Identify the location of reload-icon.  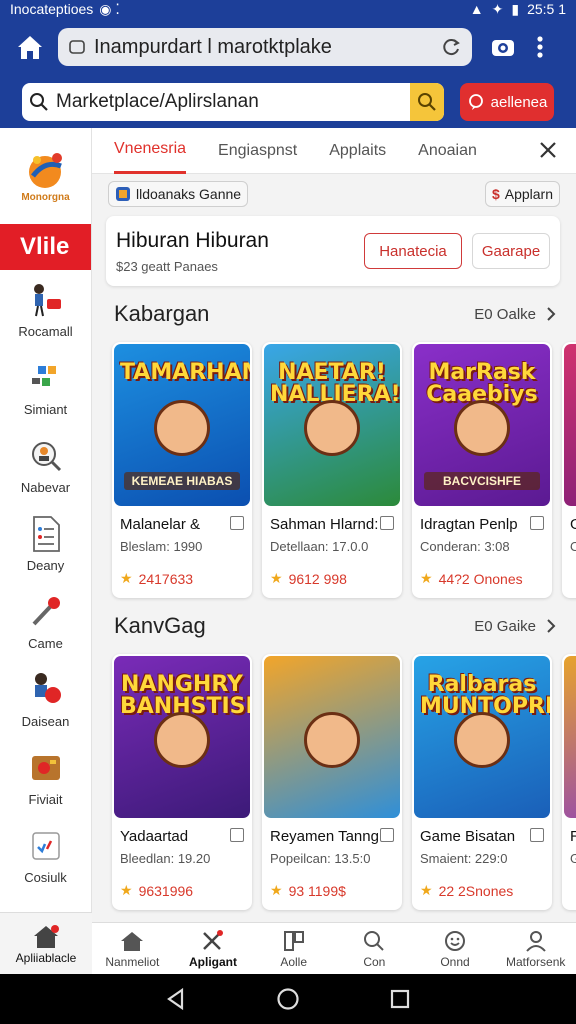
(451, 47).